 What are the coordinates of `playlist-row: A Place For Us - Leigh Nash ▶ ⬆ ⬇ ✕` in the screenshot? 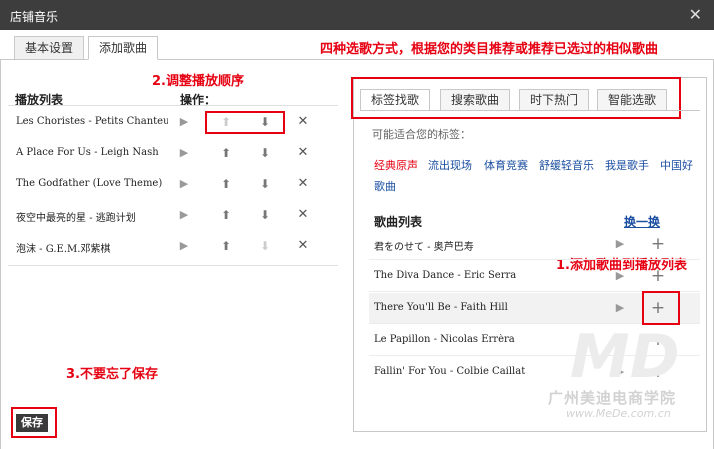 It's located at (173, 154).